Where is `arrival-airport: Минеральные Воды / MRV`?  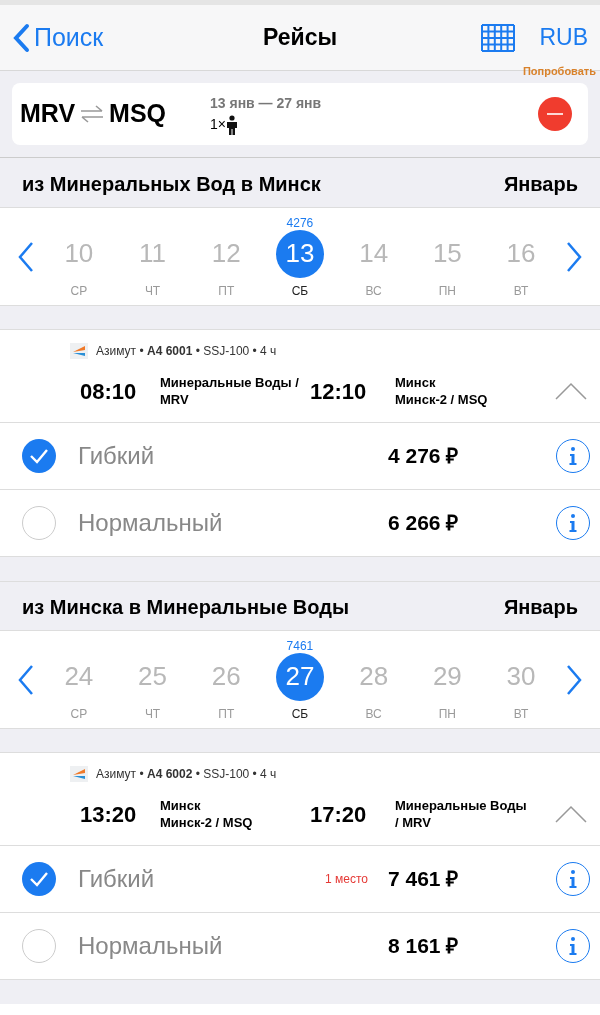
arrival-airport: Минеральные Воды / MRV is located at coordinates (461, 814).